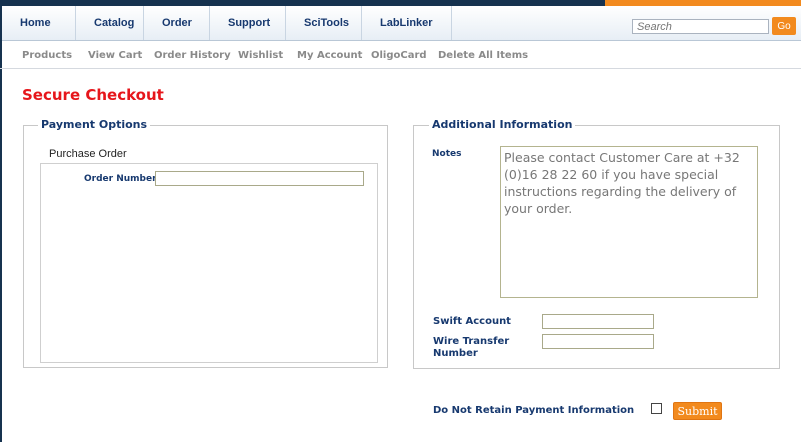 Image resolution: width=801 pixels, height=442 pixels. I want to click on nav-support: Support, so click(248, 23).